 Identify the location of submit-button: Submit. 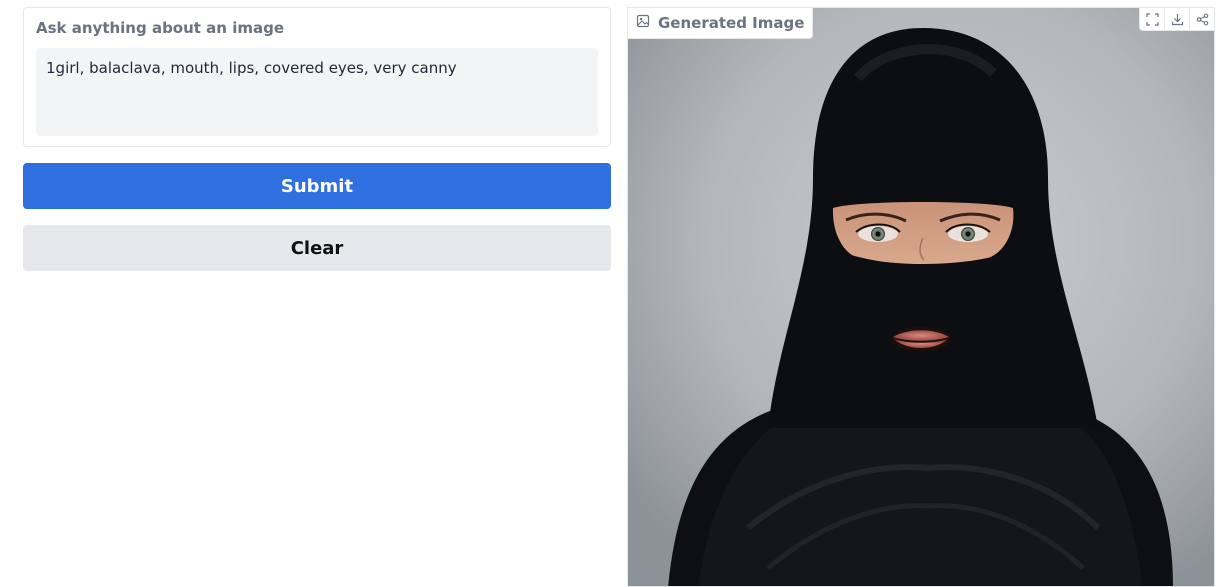
(317, 186).